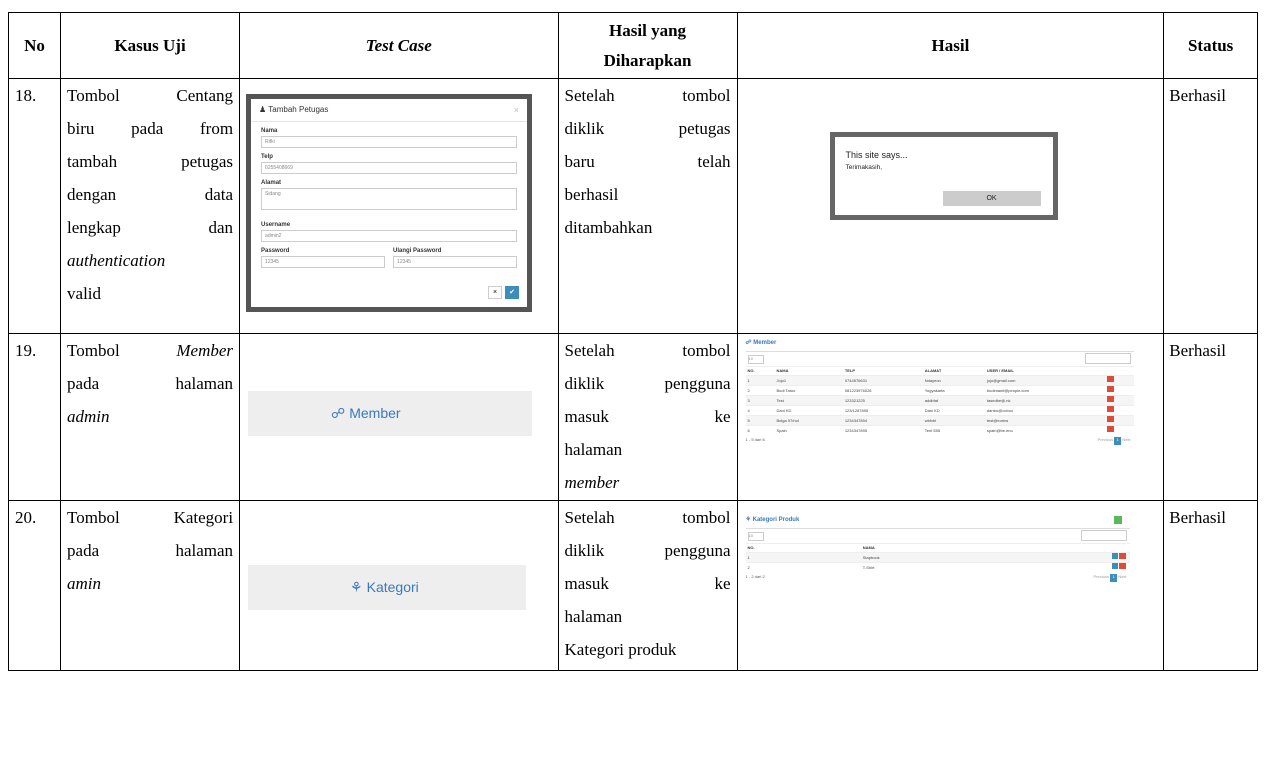 This screenshot has width=1265, height=769. I want to click on table-info: 1 - 2 dari 2, so click(755, 576).